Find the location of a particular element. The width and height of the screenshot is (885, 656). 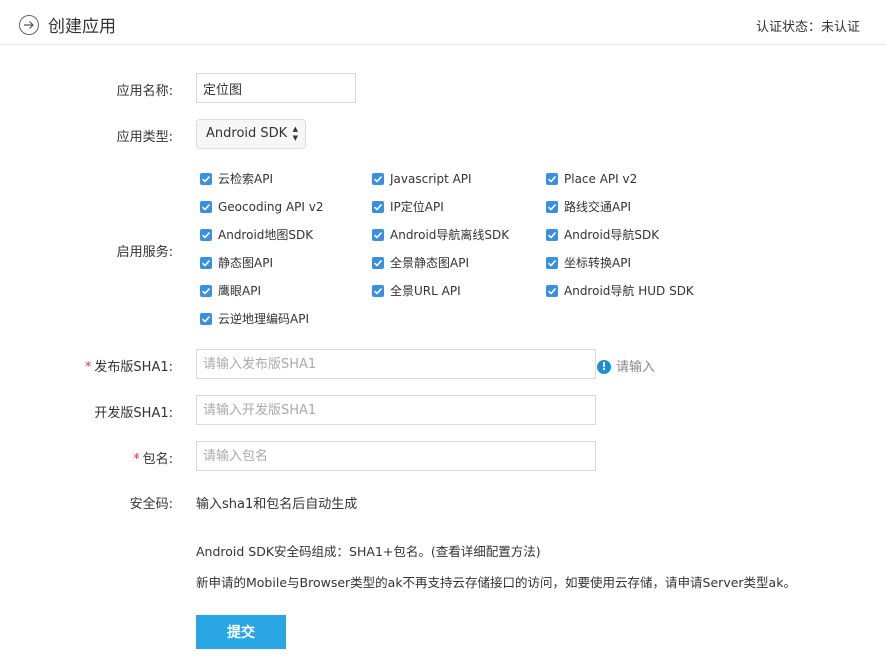

service-checkbox-label: 全景静态图API is located at coordinates (429, 263).